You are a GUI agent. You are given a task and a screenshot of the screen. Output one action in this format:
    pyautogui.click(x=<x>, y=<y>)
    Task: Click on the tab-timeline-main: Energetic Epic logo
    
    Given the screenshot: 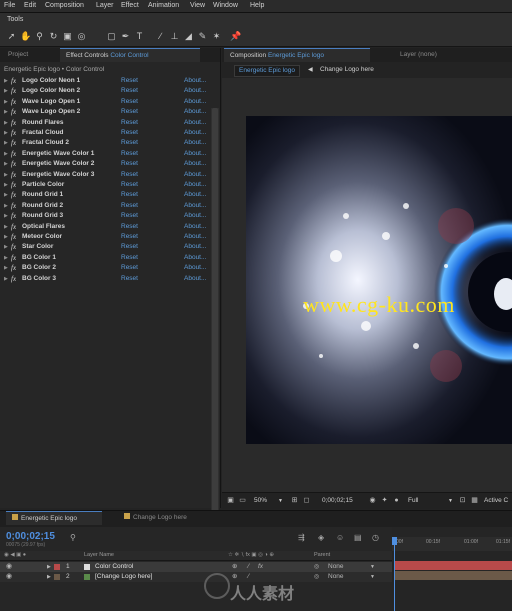 What is the action you would take?
    pyautogui.click(x=54, y=518)
    